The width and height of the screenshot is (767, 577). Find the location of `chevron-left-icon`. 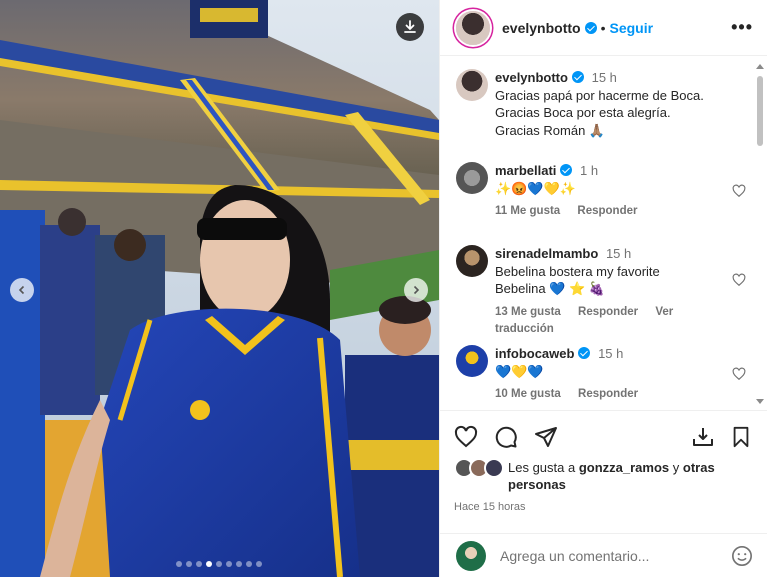

chevron-left-icon is located at coordinates (21, 290).